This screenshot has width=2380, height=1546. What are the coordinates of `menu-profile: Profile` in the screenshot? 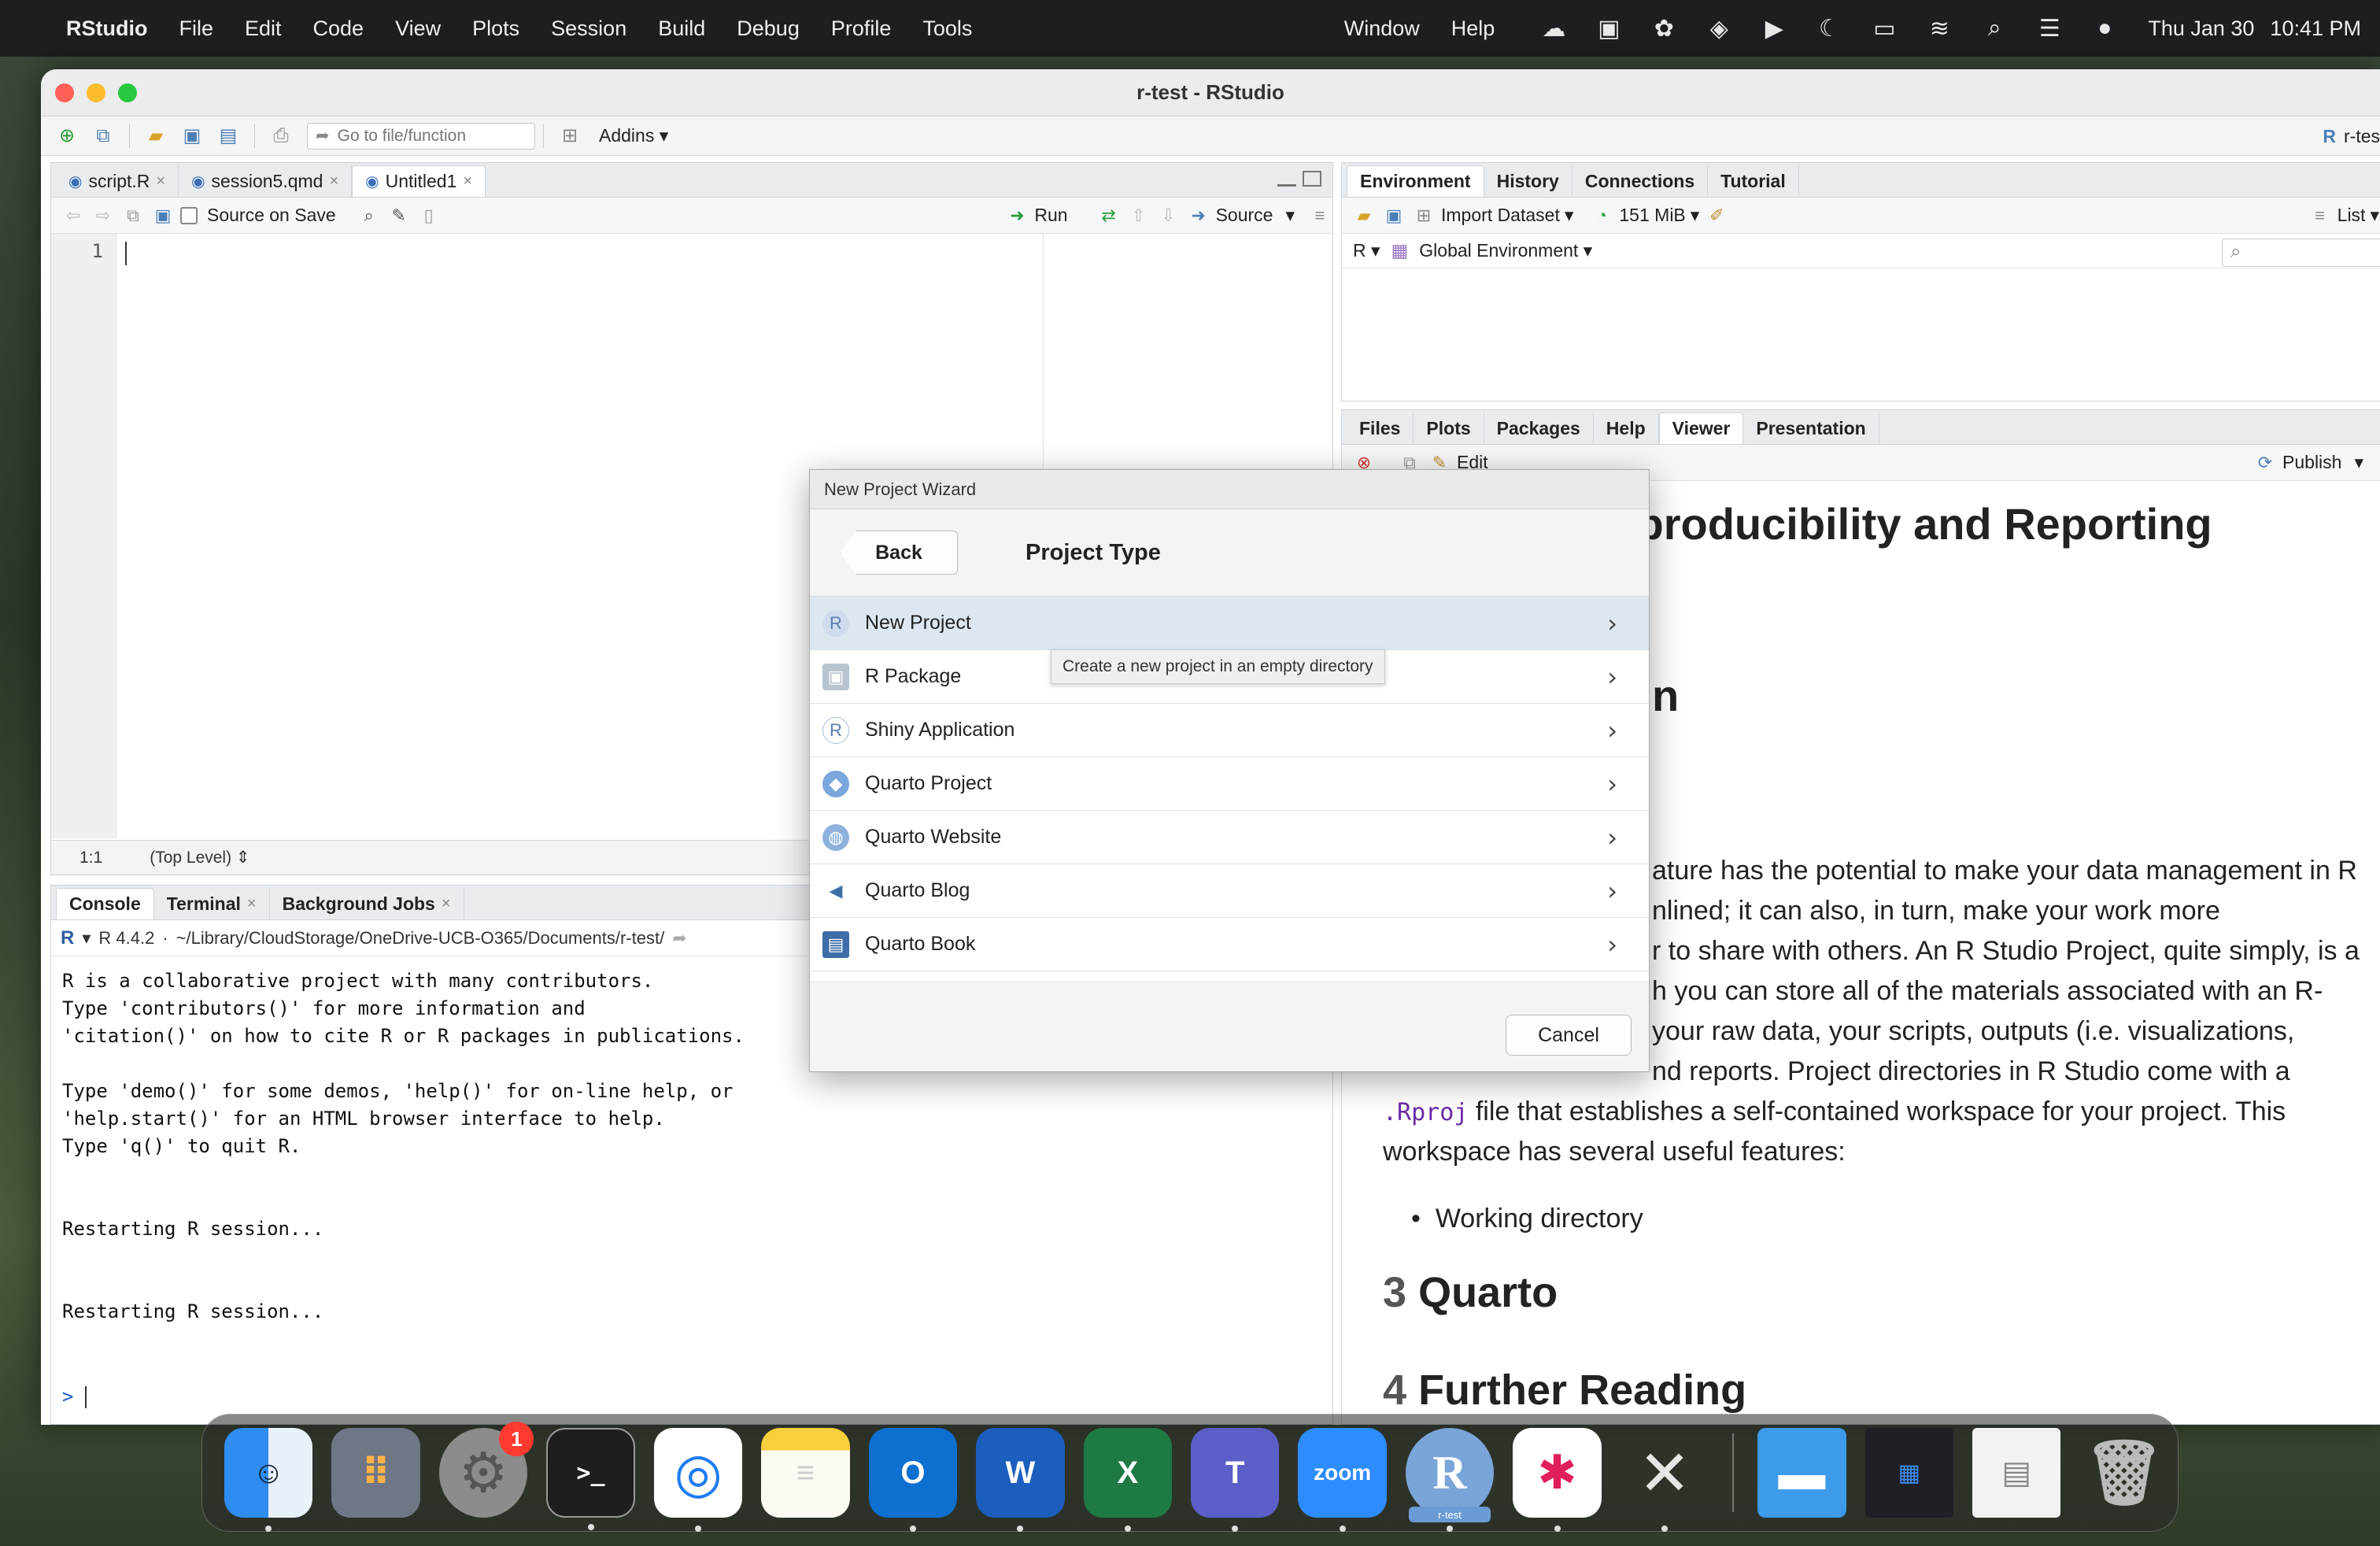 It's located at (861, 29).